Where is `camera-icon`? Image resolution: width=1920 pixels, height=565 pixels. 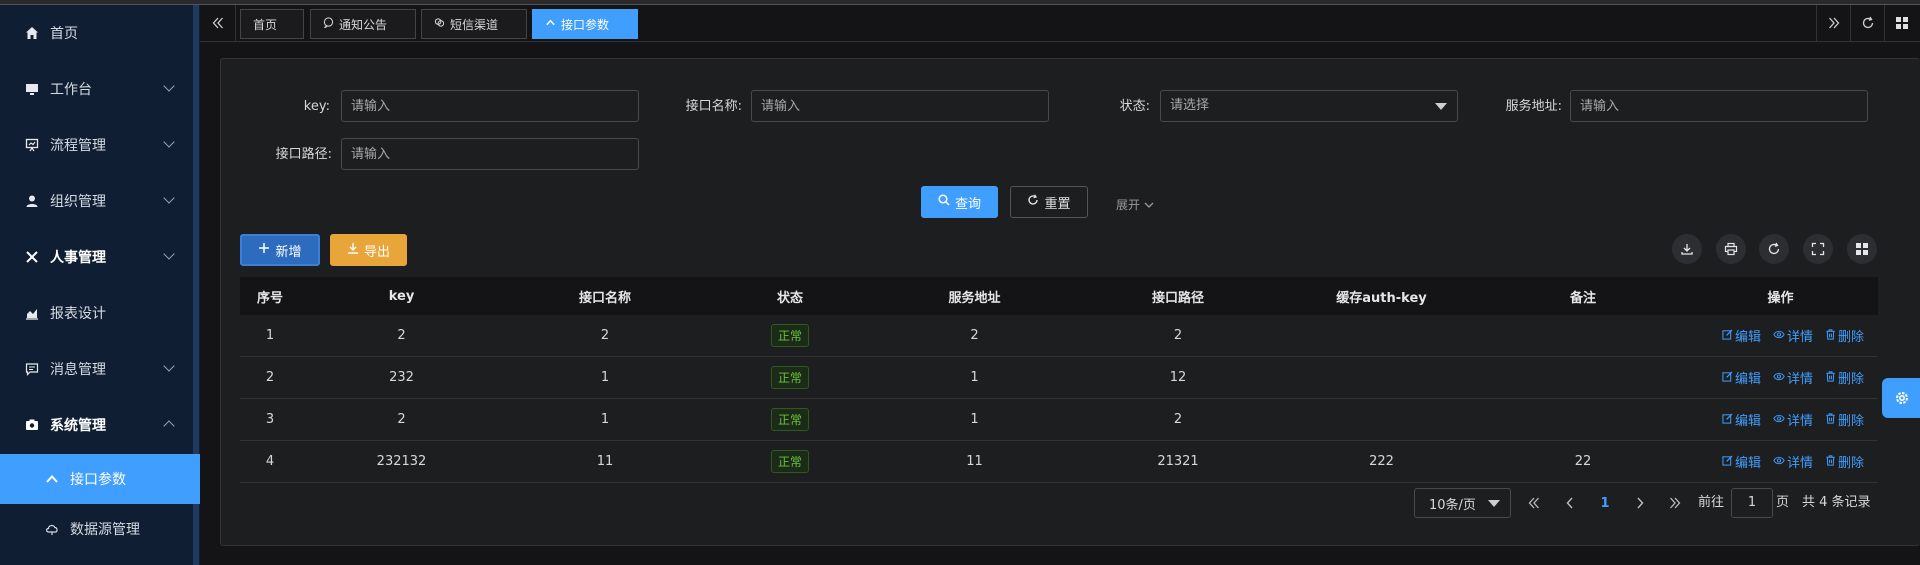
camera-icon is located at coordinates (32, 425).